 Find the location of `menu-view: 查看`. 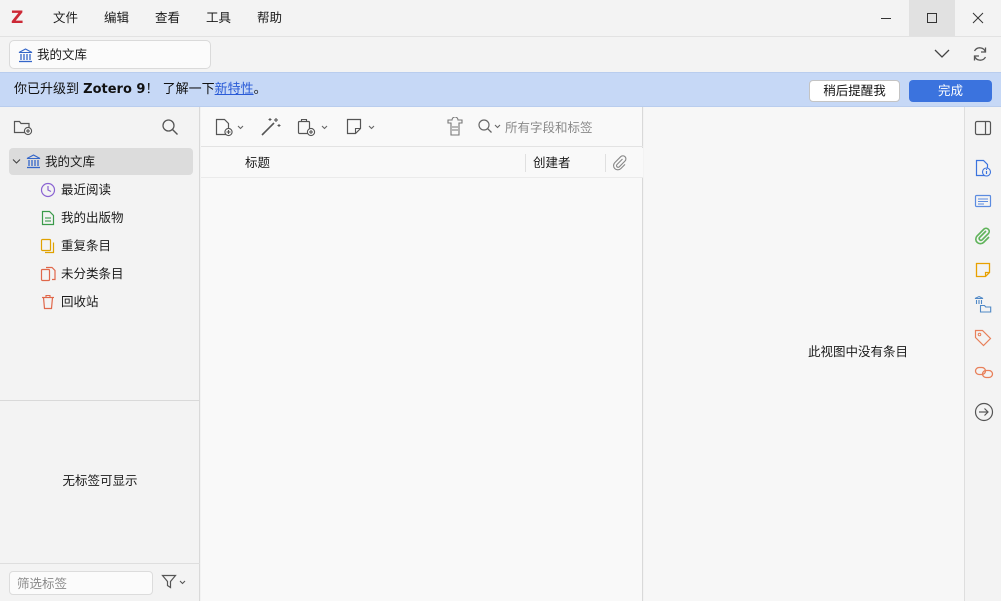

menu-view: 查看 is located at coordinates (167, 18).